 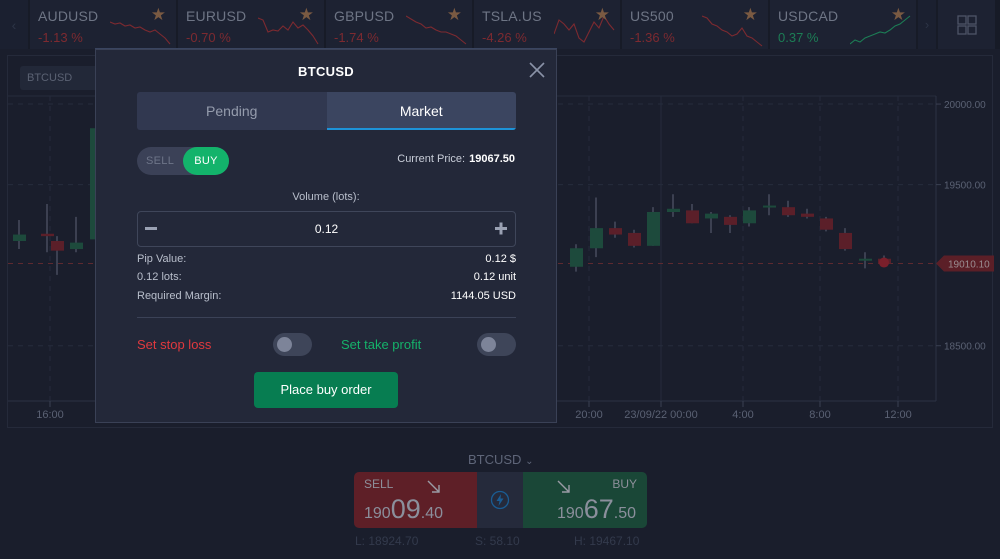 What do you see at coordinates (326, 71) in the screenshot?
I see `modal-title: BTCUSD` at bounding box center [326, 71].